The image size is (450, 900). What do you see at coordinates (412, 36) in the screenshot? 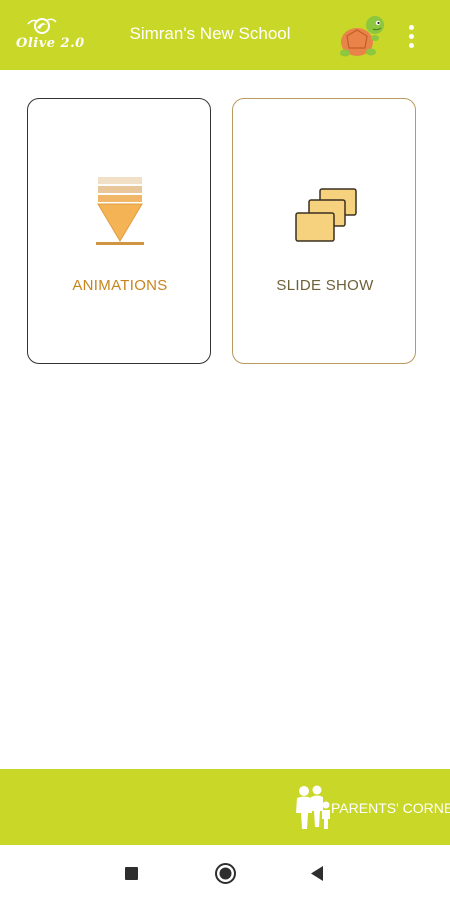
I see `more-vert-icon` at bounding box center [412, 36].